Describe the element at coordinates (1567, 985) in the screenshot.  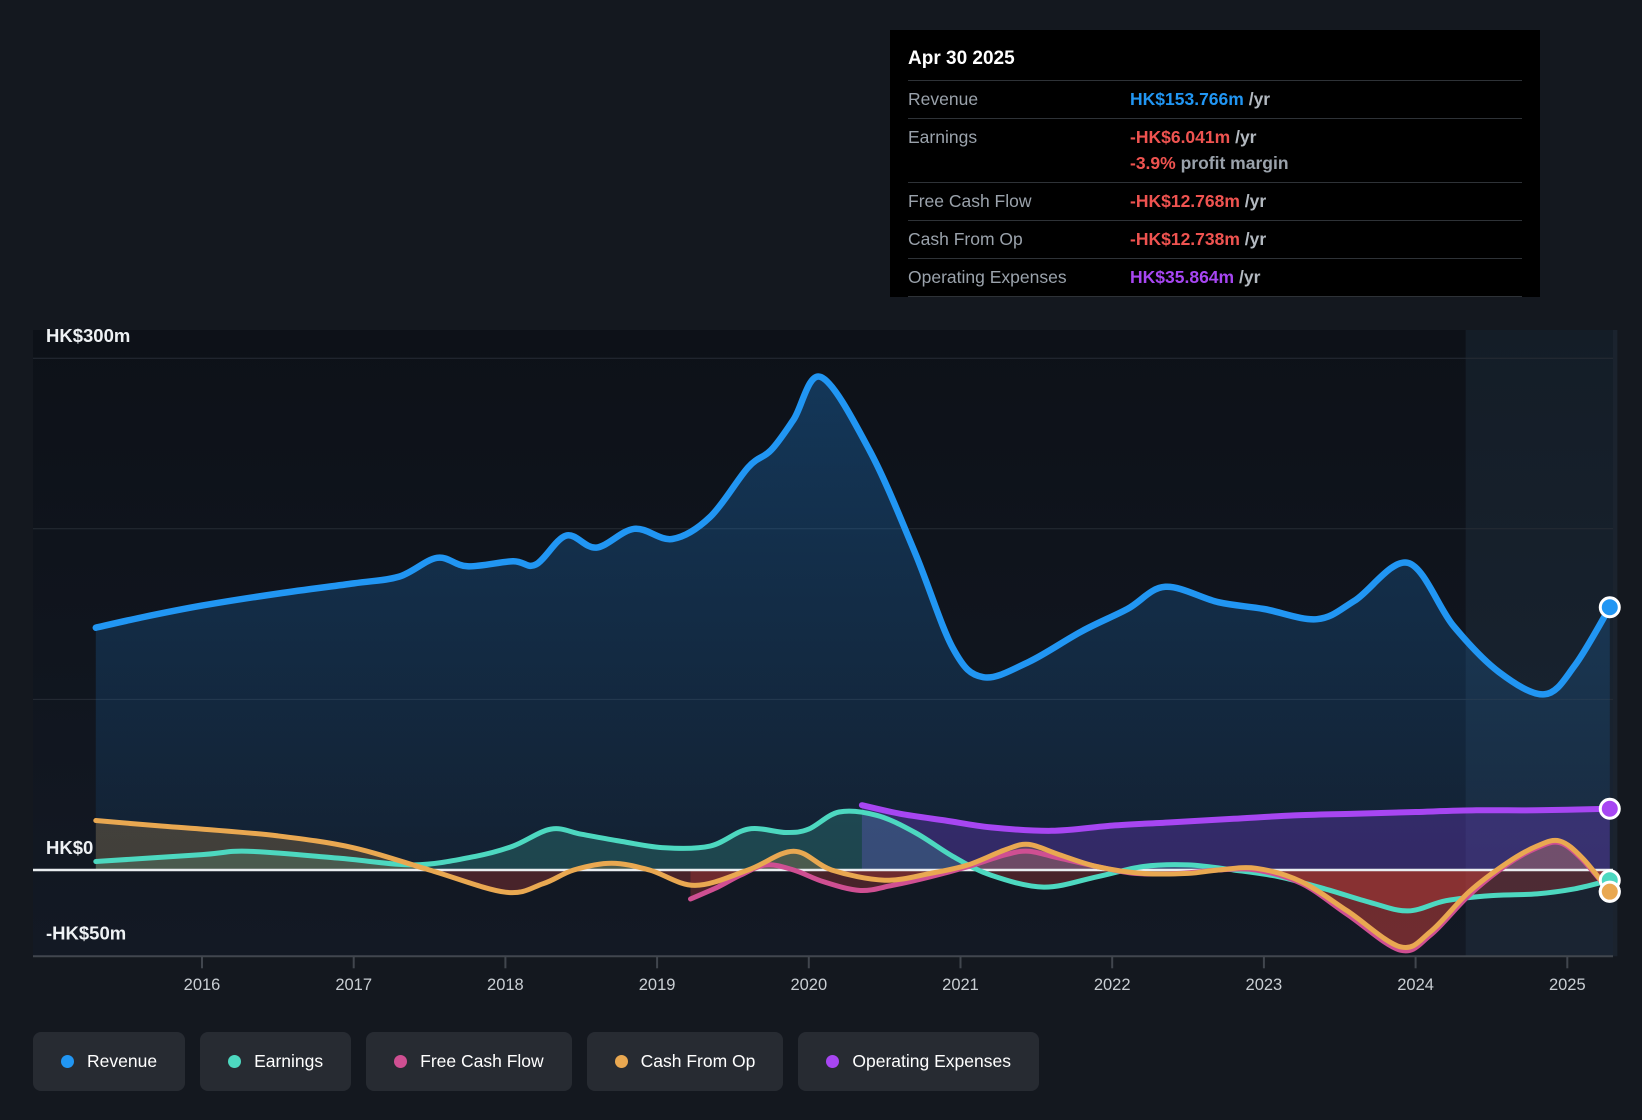
I see `x-axis-label: 2025` at that location.